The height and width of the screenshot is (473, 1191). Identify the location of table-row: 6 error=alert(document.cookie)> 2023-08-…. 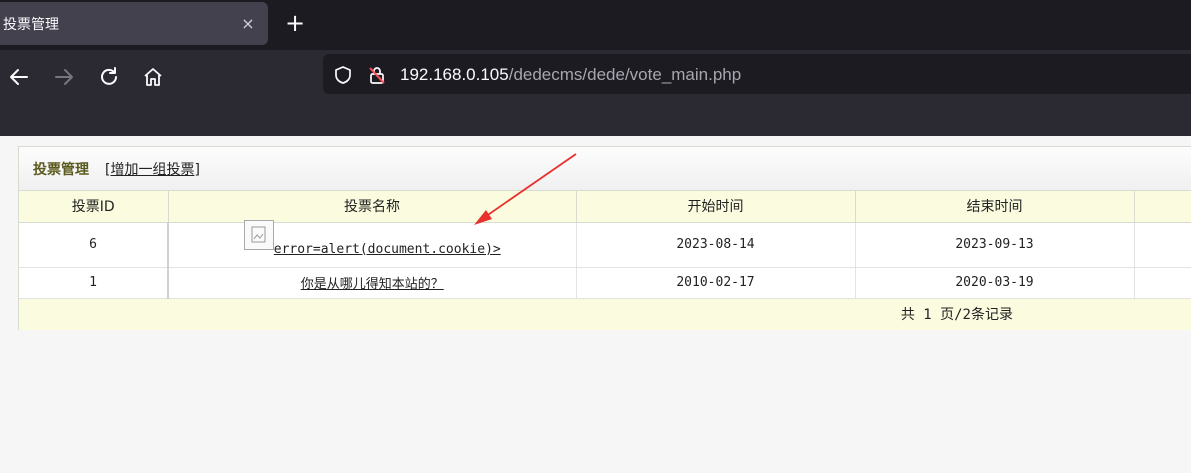
(605, 243).